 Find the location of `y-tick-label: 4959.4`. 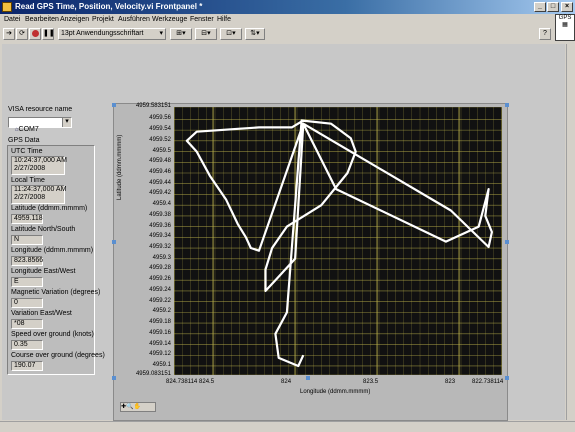

y-tick-label: 4959.4 is located at coordinates (161, 204).